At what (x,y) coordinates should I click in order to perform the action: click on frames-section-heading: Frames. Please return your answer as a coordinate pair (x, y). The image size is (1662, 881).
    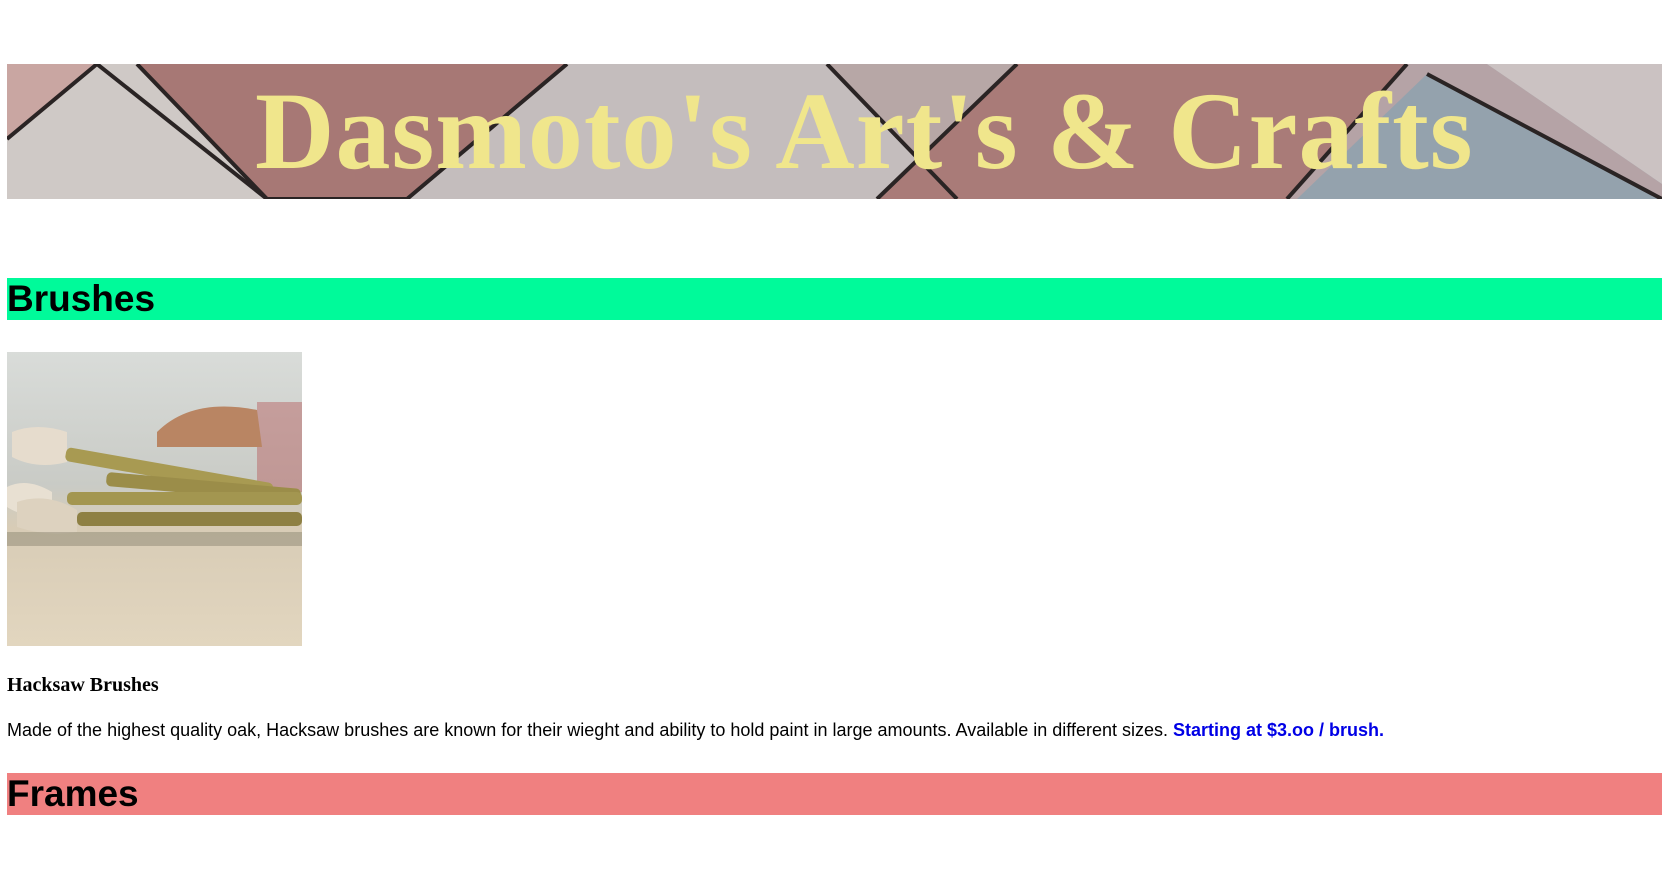
    Looking at the image, I should click on (834, 794).